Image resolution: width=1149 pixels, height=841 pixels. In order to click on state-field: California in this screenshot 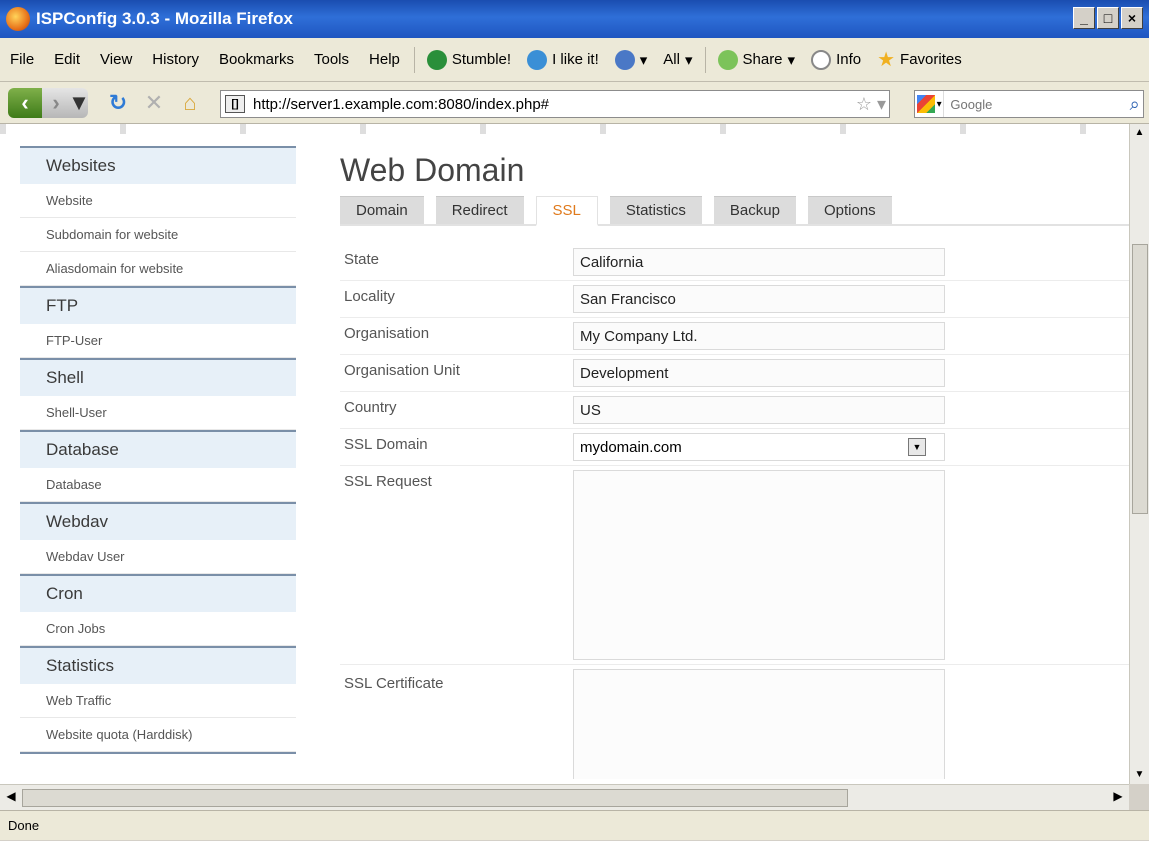, I will do `click(759, 262)`.